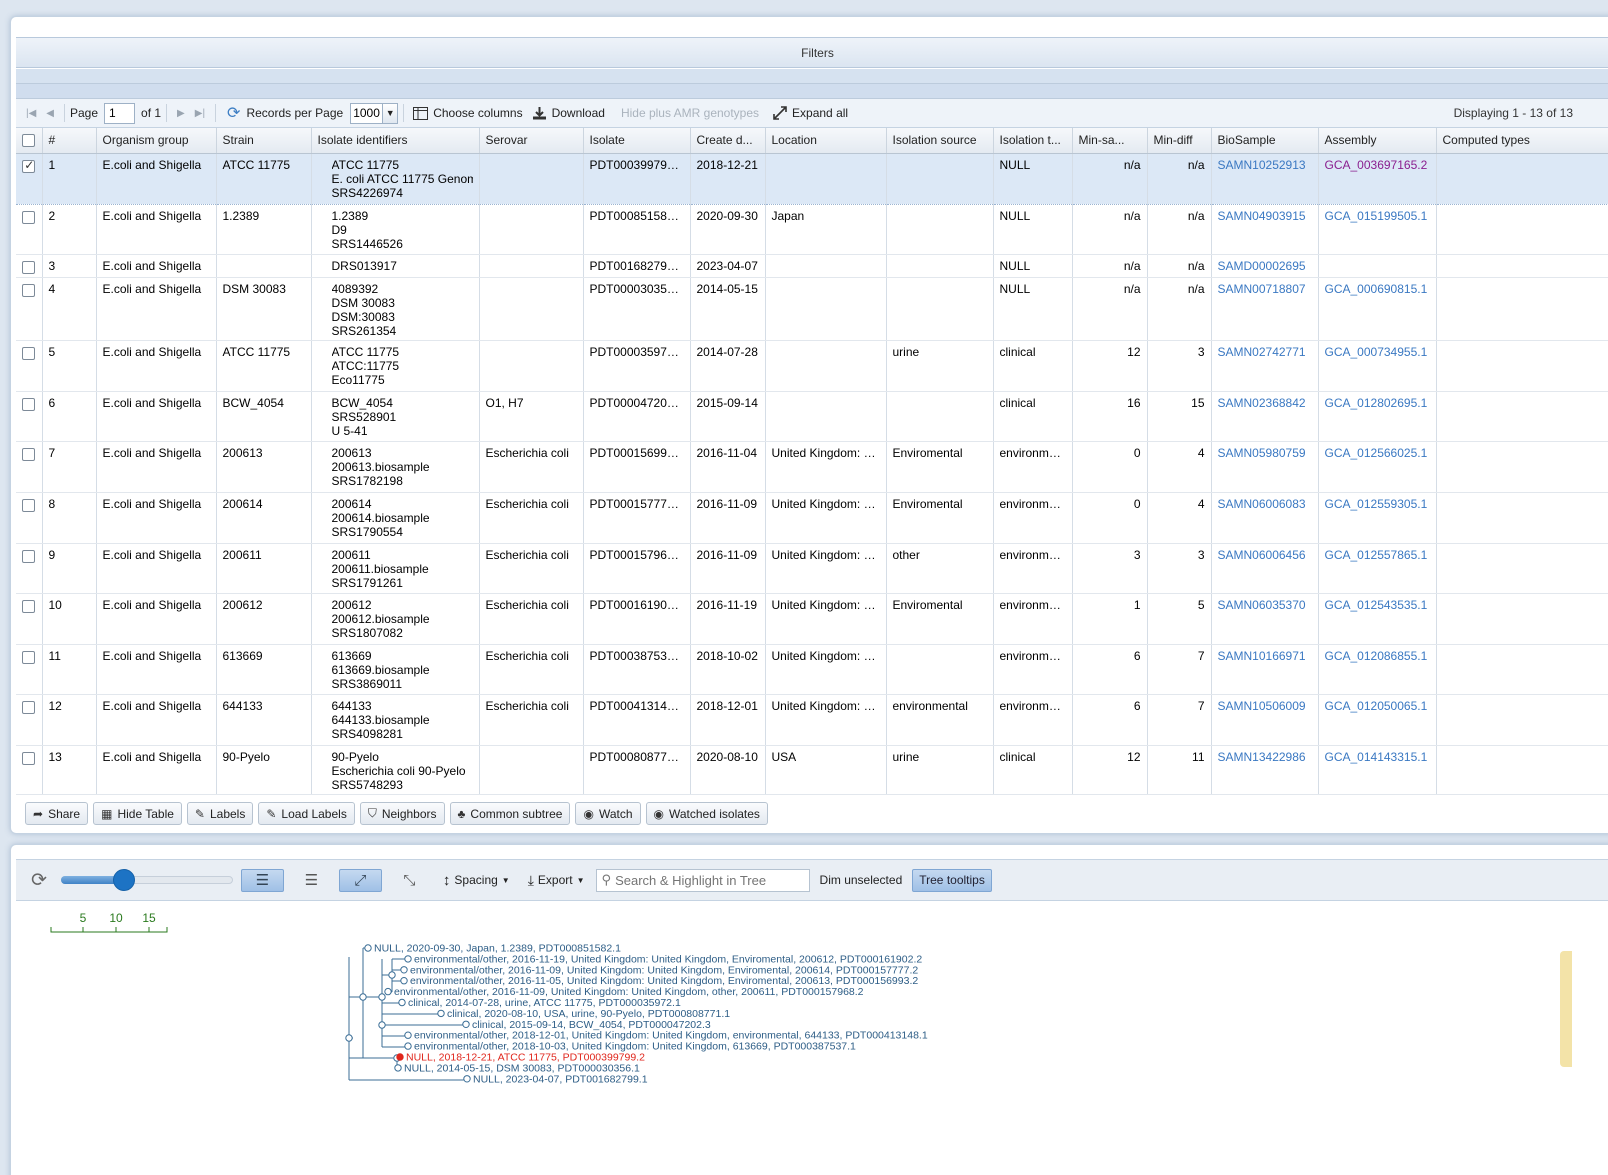 The width and height of the screenshot is (1608, 1175). I want to click on column-header: BioSample, so click(1265, 141).